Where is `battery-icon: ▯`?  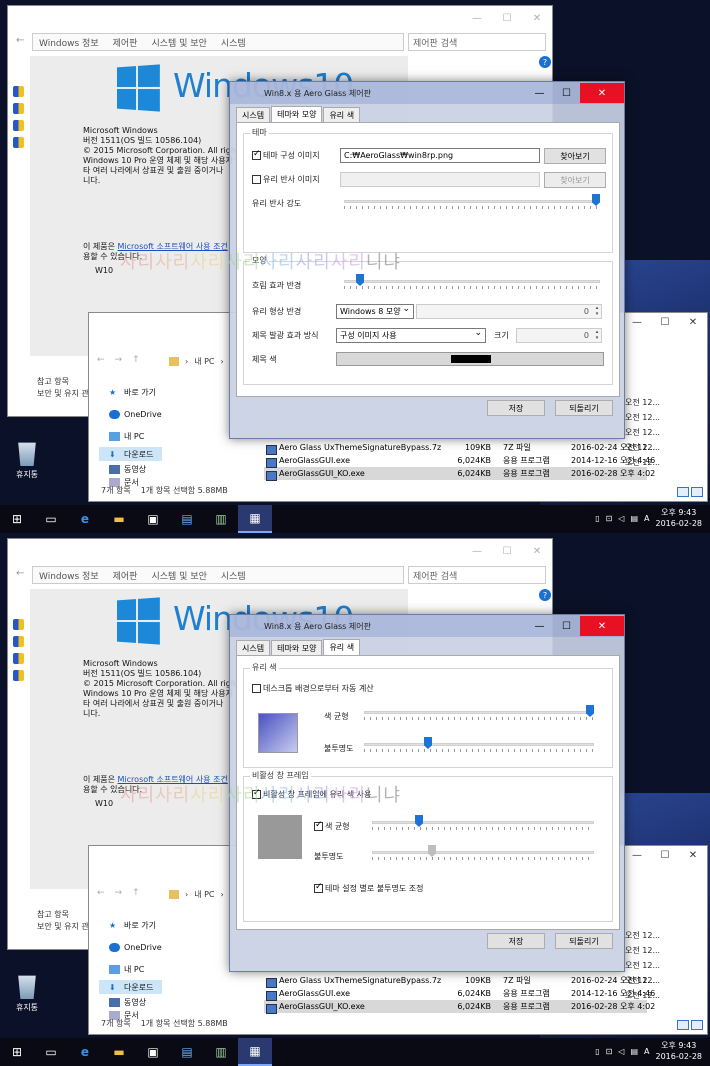
battery-icon: ▯ is located at coordinates (597, 1051).